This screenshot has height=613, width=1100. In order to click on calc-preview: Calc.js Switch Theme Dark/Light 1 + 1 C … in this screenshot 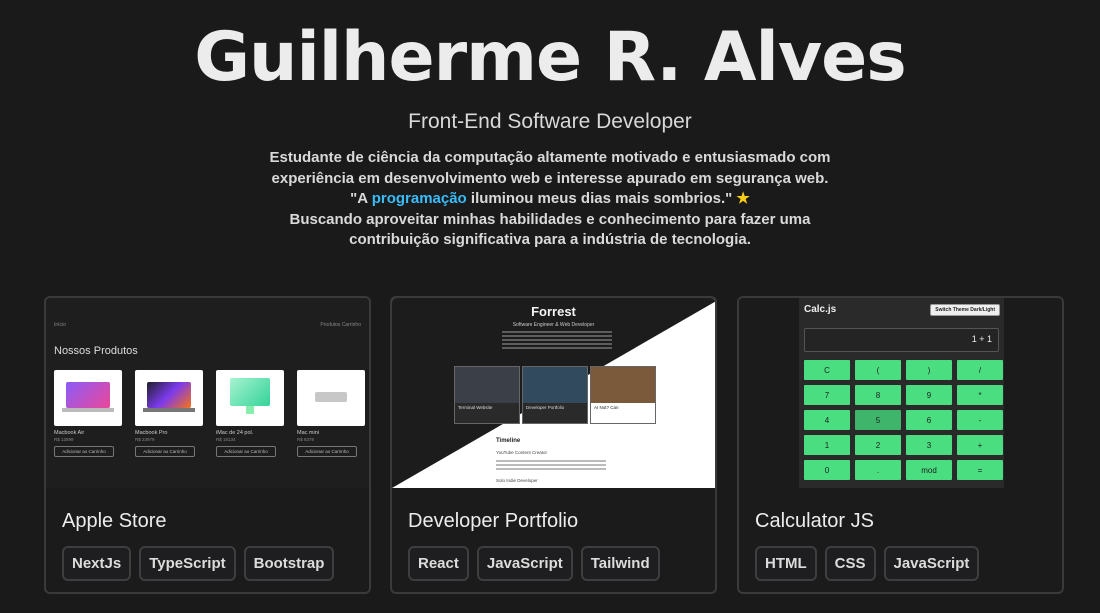, I will do `click(901, 393)`.